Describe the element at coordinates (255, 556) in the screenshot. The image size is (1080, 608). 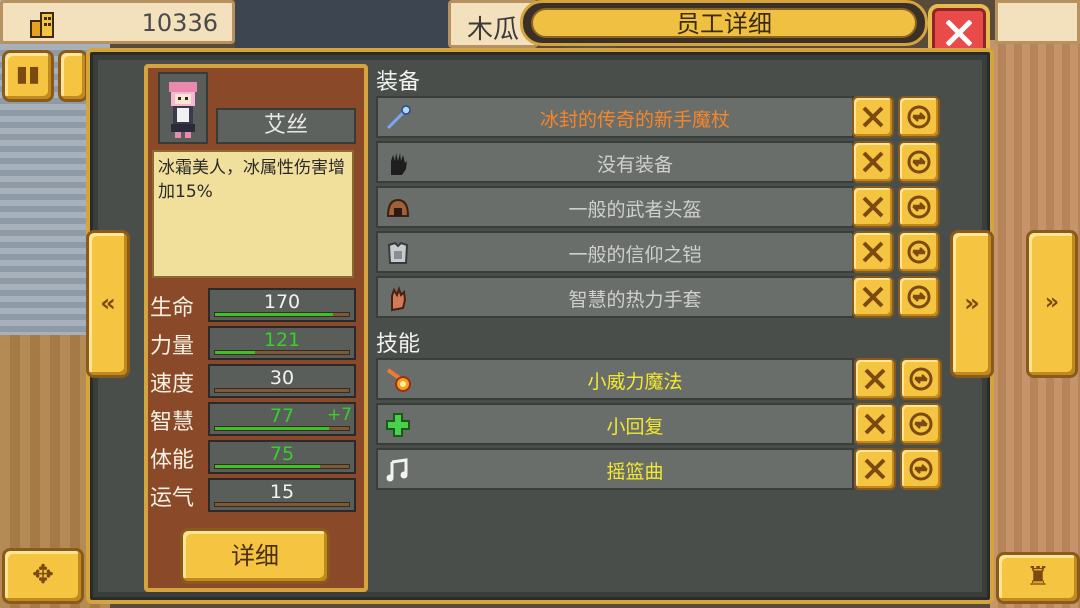
I see `detail-button: 详细` at that location.